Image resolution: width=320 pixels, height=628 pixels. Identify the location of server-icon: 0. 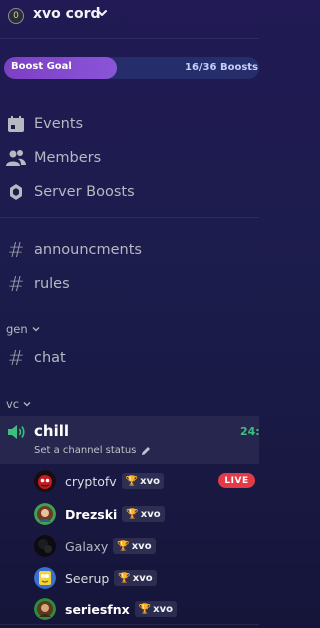
(16, 16).